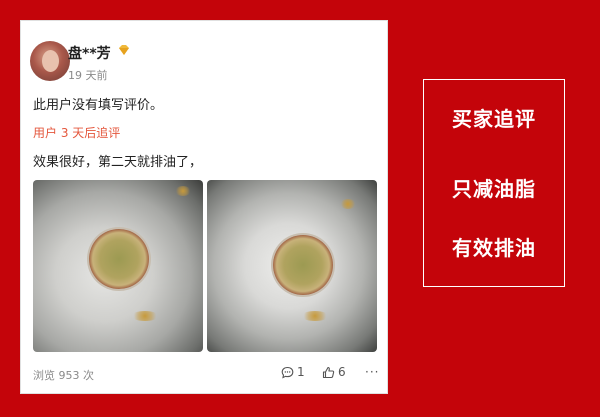 The image size is (600, 417). What do you see at coordinates (342, 372) in the screenshot?
I see `like-count: 6` at bounding box center [342, 372].